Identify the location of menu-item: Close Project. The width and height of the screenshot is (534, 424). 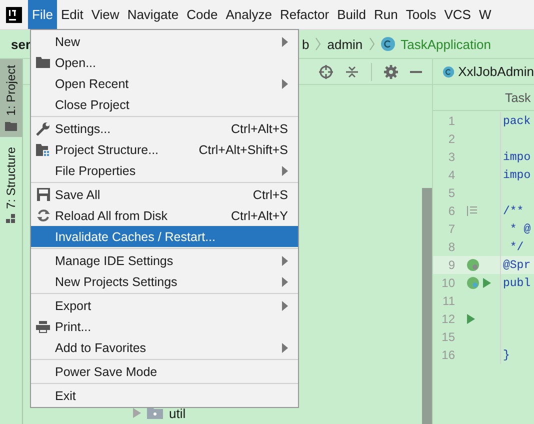
(164, 104).